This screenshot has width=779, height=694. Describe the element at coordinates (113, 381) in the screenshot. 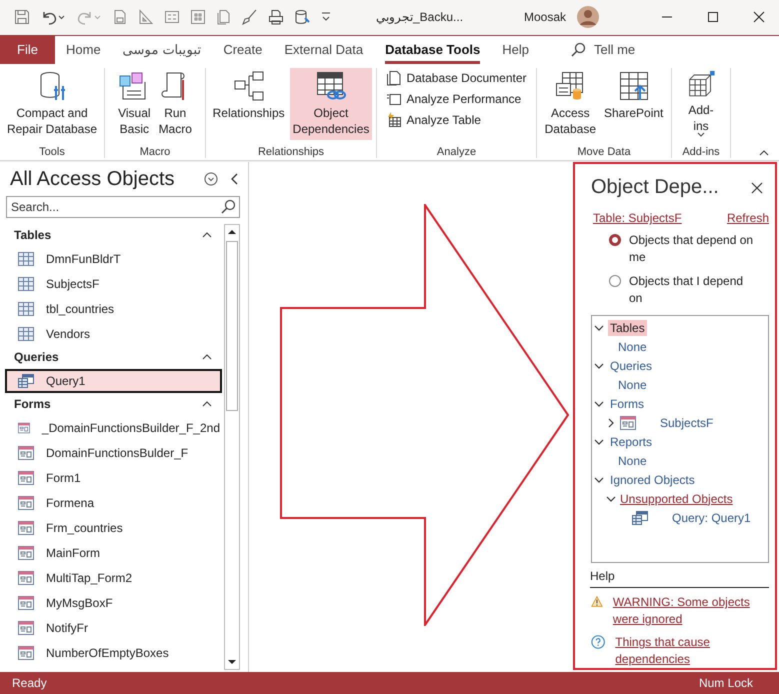

I see `object-item: Query1` at that location.